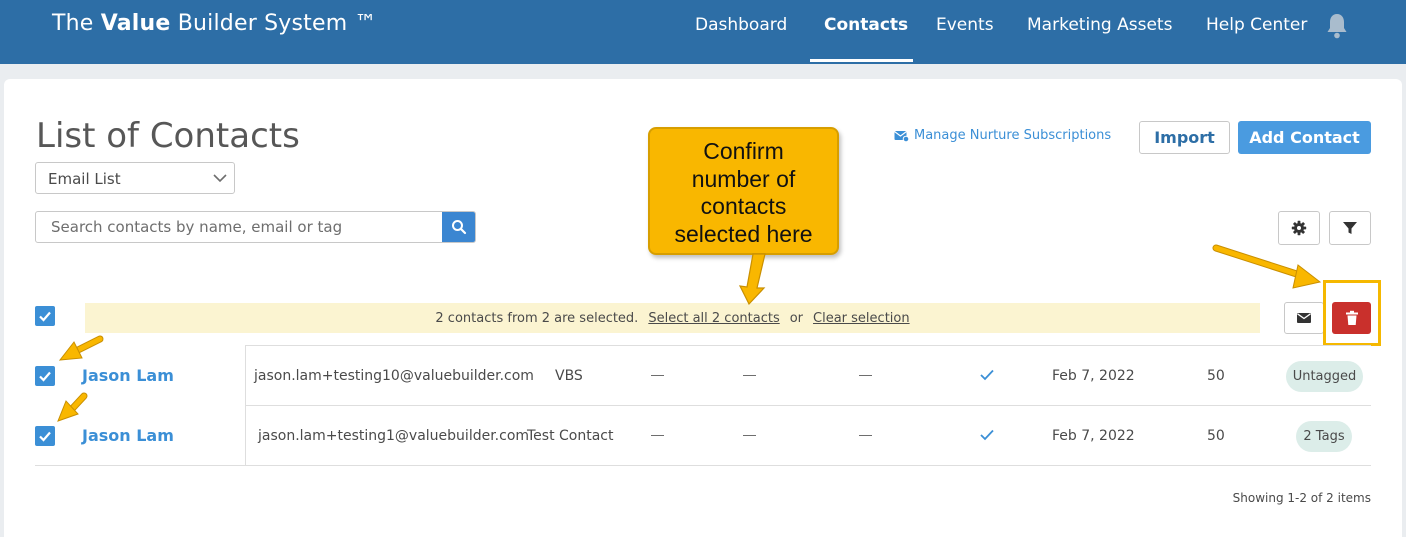 The image size is (1406, 537). Describe the element at coordinates (1184, 137) in the screenshot. I see `import-button: Import` at that location.